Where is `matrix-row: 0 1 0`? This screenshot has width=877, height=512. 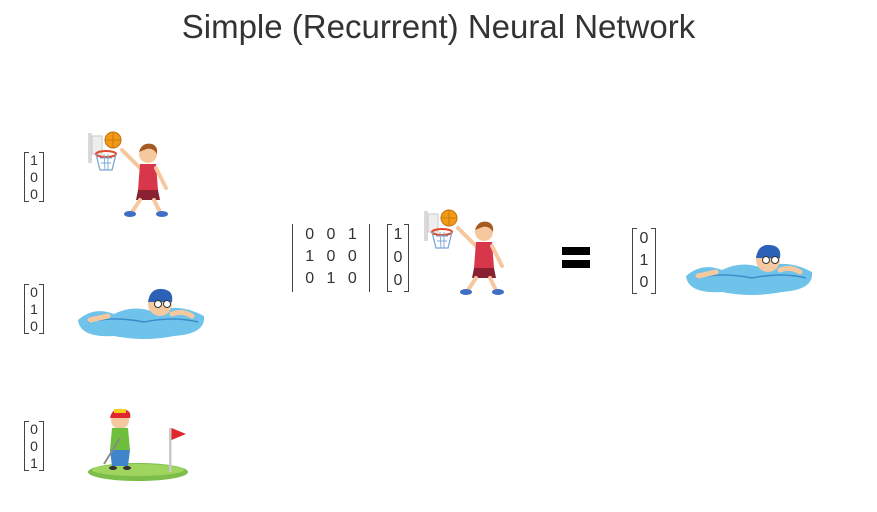
matrix-row: 0 1 0 is located at coordinates (331, 279).